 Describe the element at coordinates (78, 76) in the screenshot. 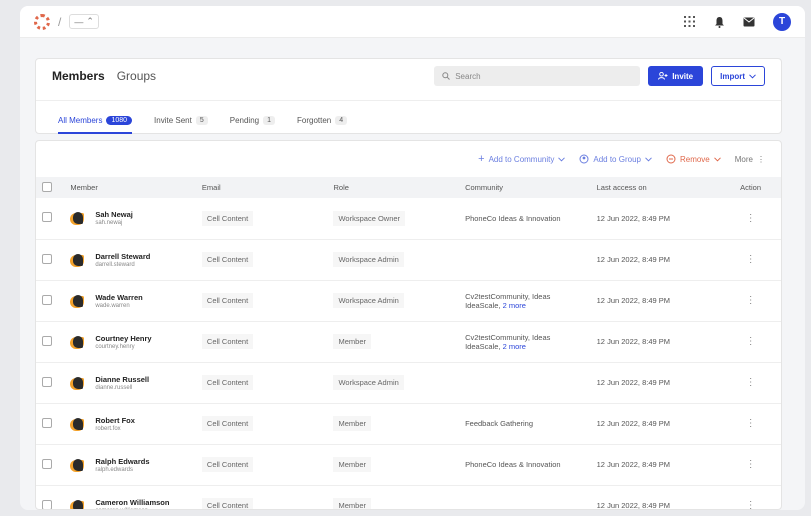

I see `tab-members: Members` at that location.